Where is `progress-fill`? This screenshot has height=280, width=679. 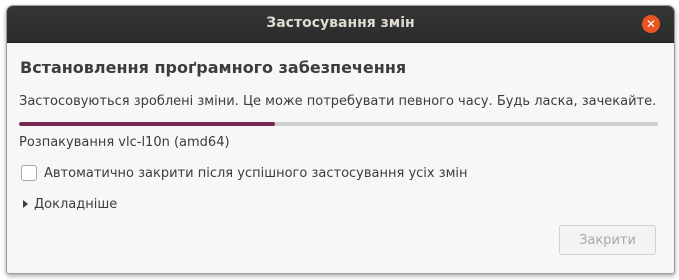 progress-fill is located at coordinates (147, 124).